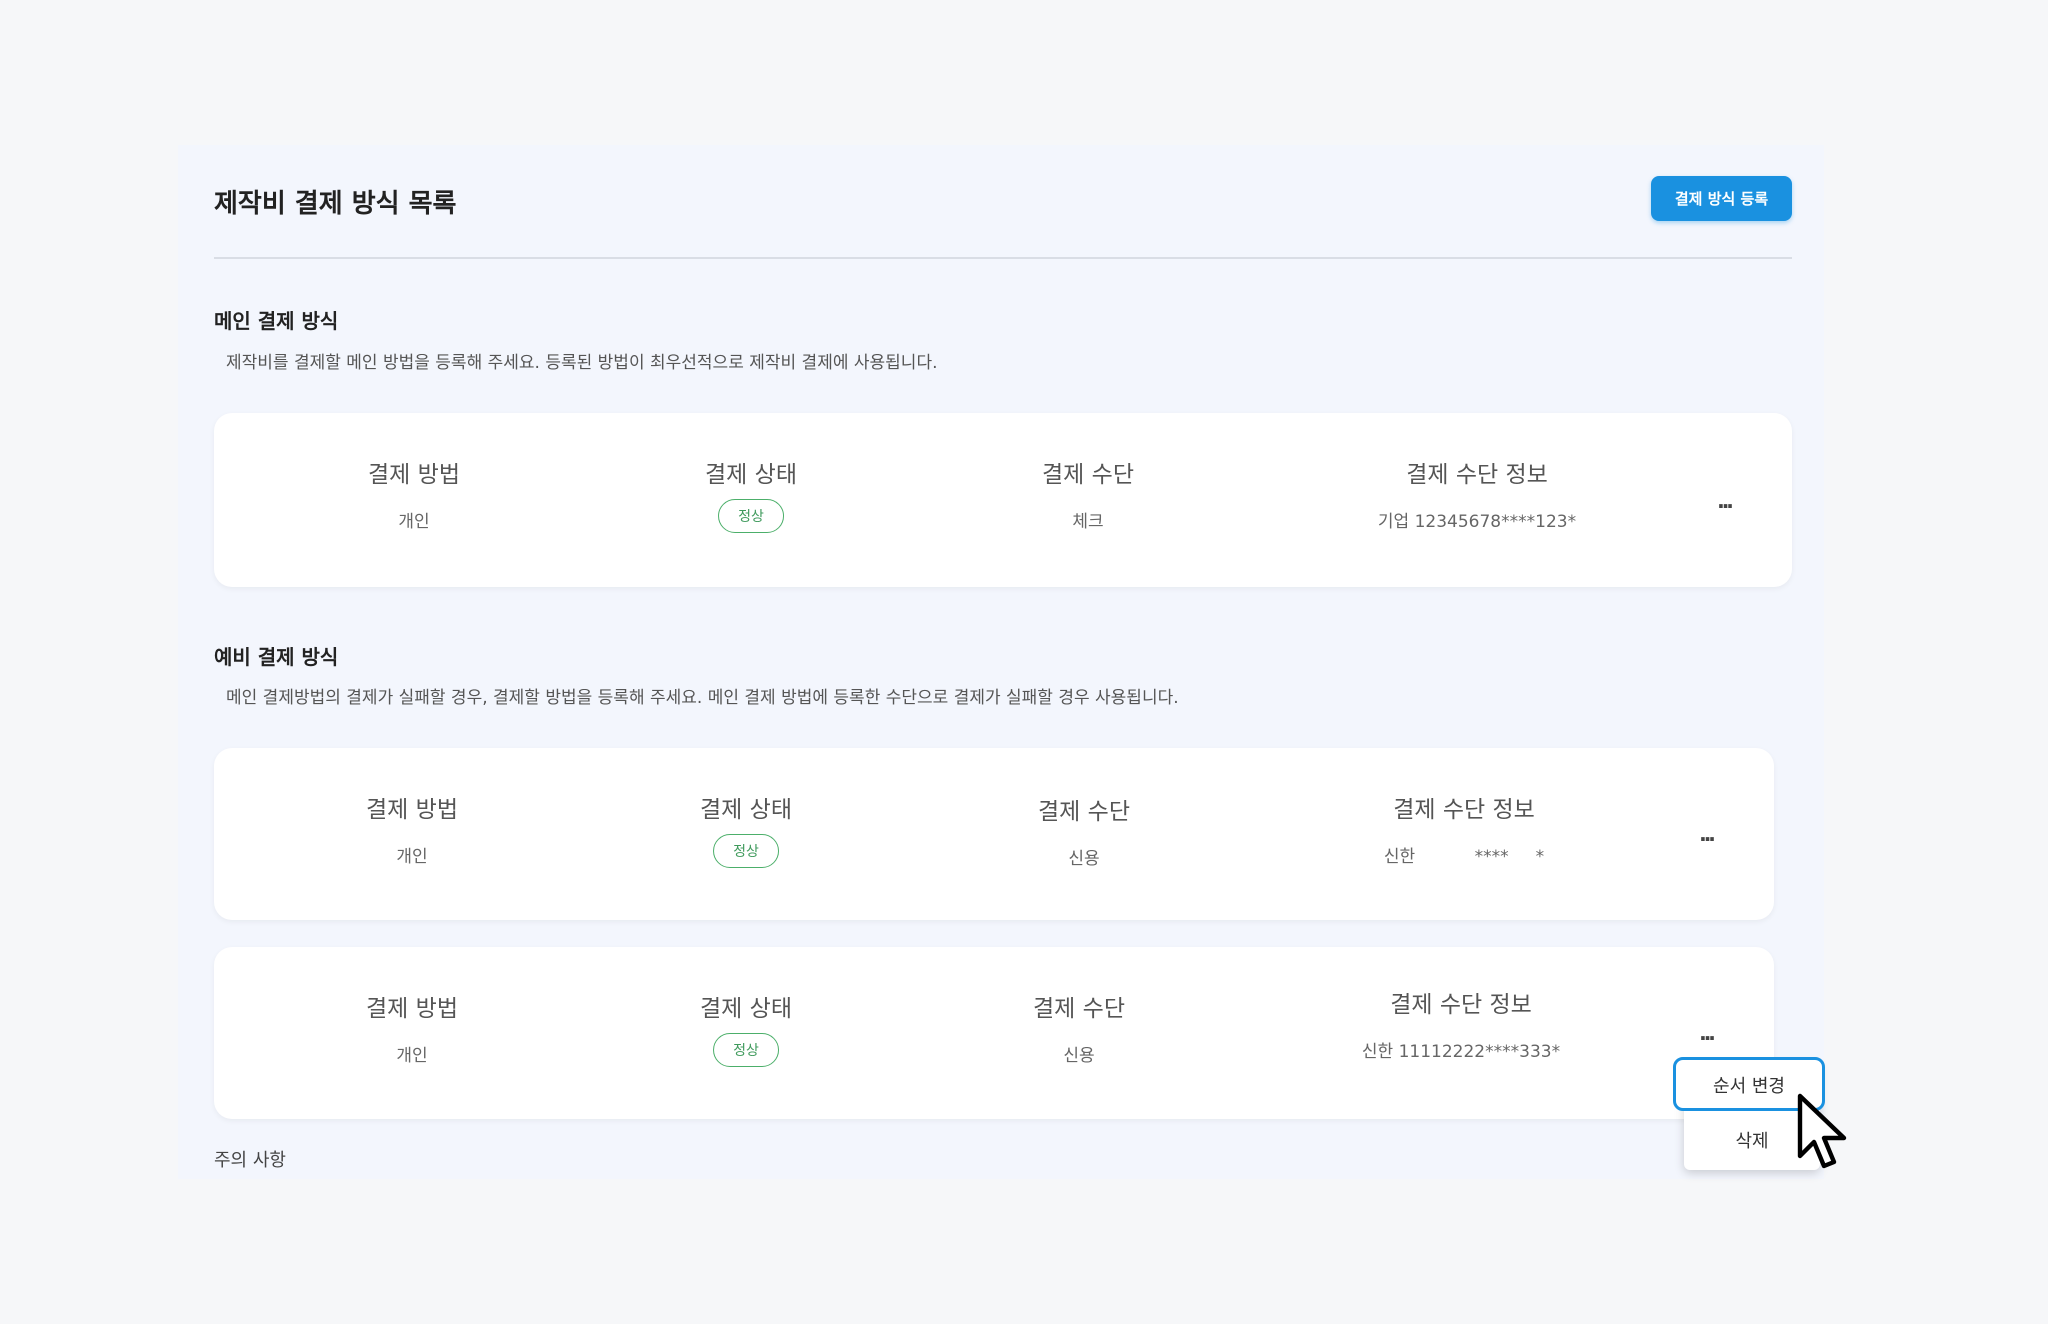  I want to click on notes-title: 주의 사항, so click(250, 1160).